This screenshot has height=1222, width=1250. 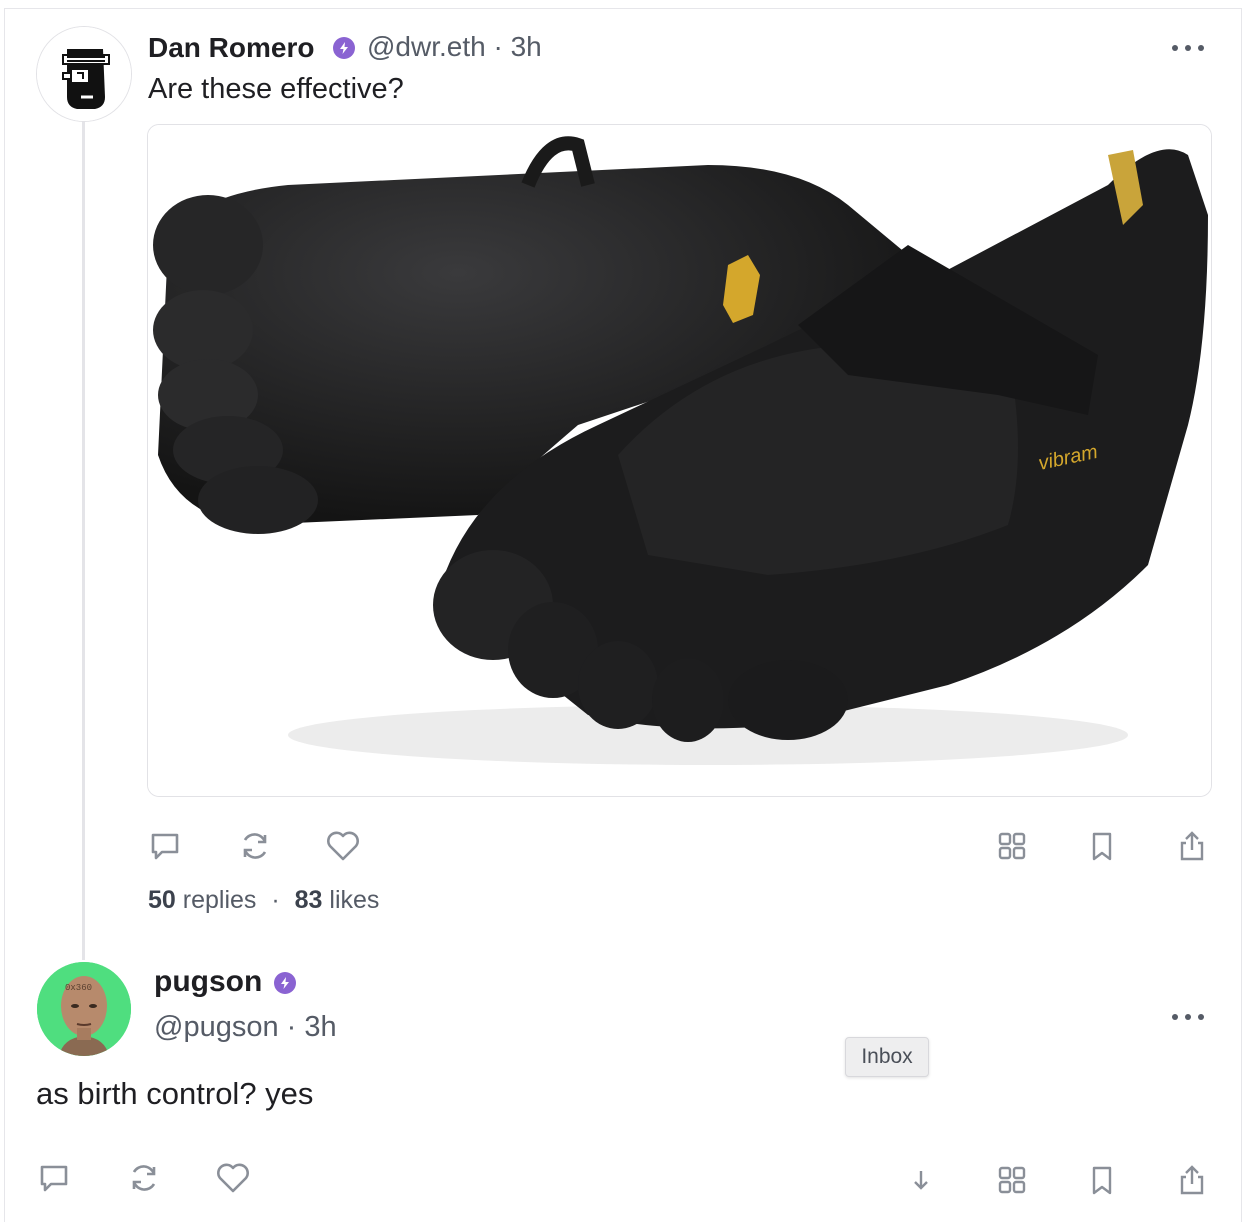 What do you see at coordinates (231, 48) in the screenshot?
I see `author-name: Dan Romero` at bounding box center [231, 48].